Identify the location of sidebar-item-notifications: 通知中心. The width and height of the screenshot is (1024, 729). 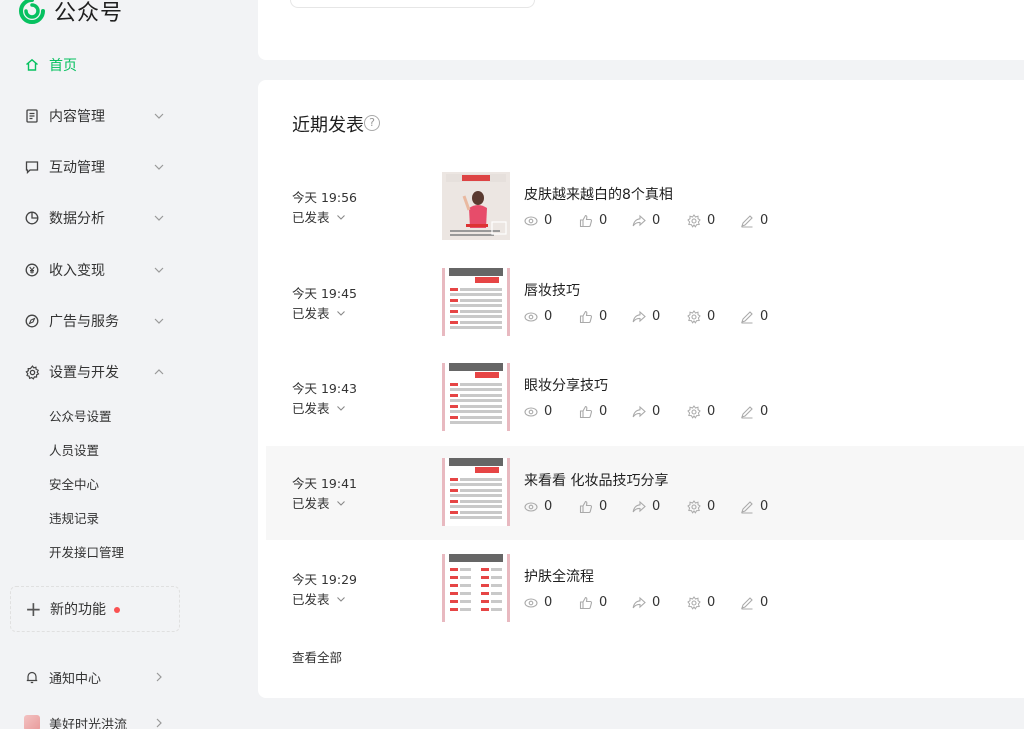
(129, 677).